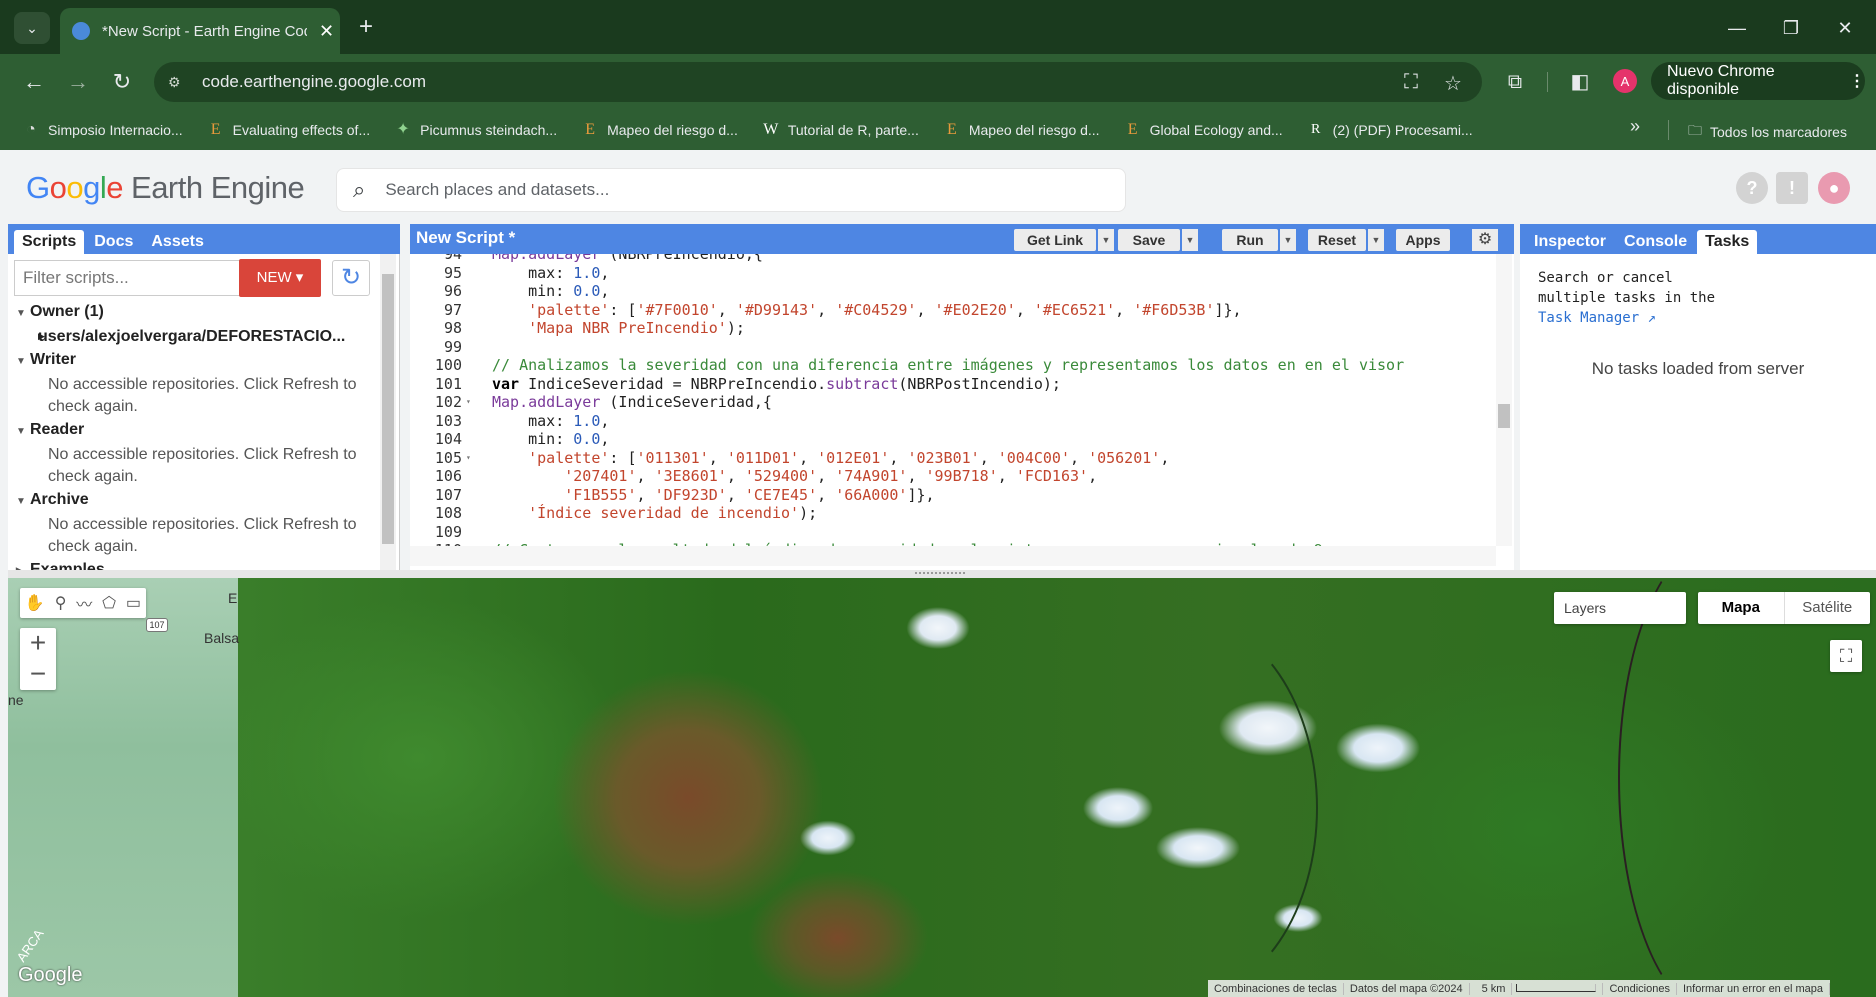 The image size is (1876, 997). I want to click on point-marker-icon: ⚲, so click(61, 603).